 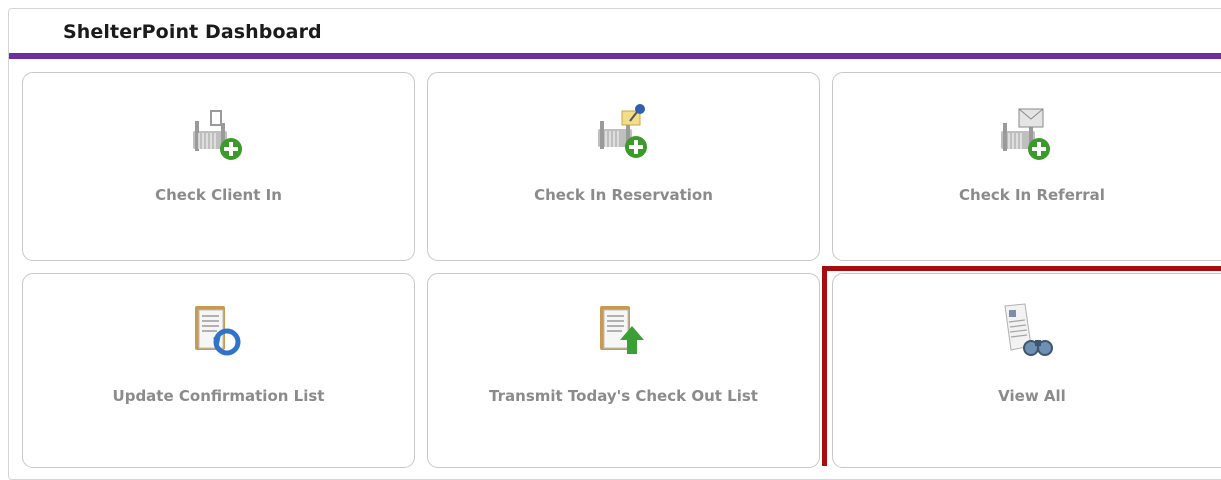 I want to click on update-confirmation-list-button: Update Confirmation List, so click(x=218, y=370).